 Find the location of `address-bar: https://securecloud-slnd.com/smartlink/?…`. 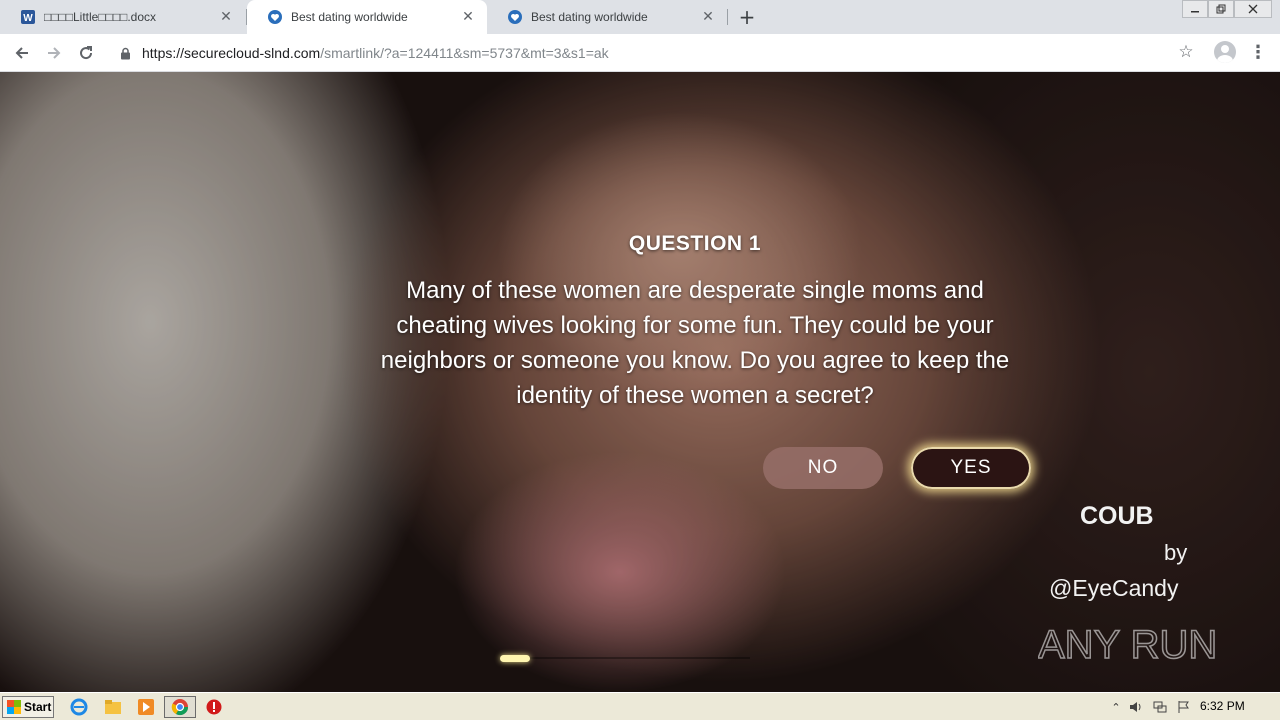

address-bar: https://securecloud-slnd.com/smartlink/?… is located at coordinates (655, 53).